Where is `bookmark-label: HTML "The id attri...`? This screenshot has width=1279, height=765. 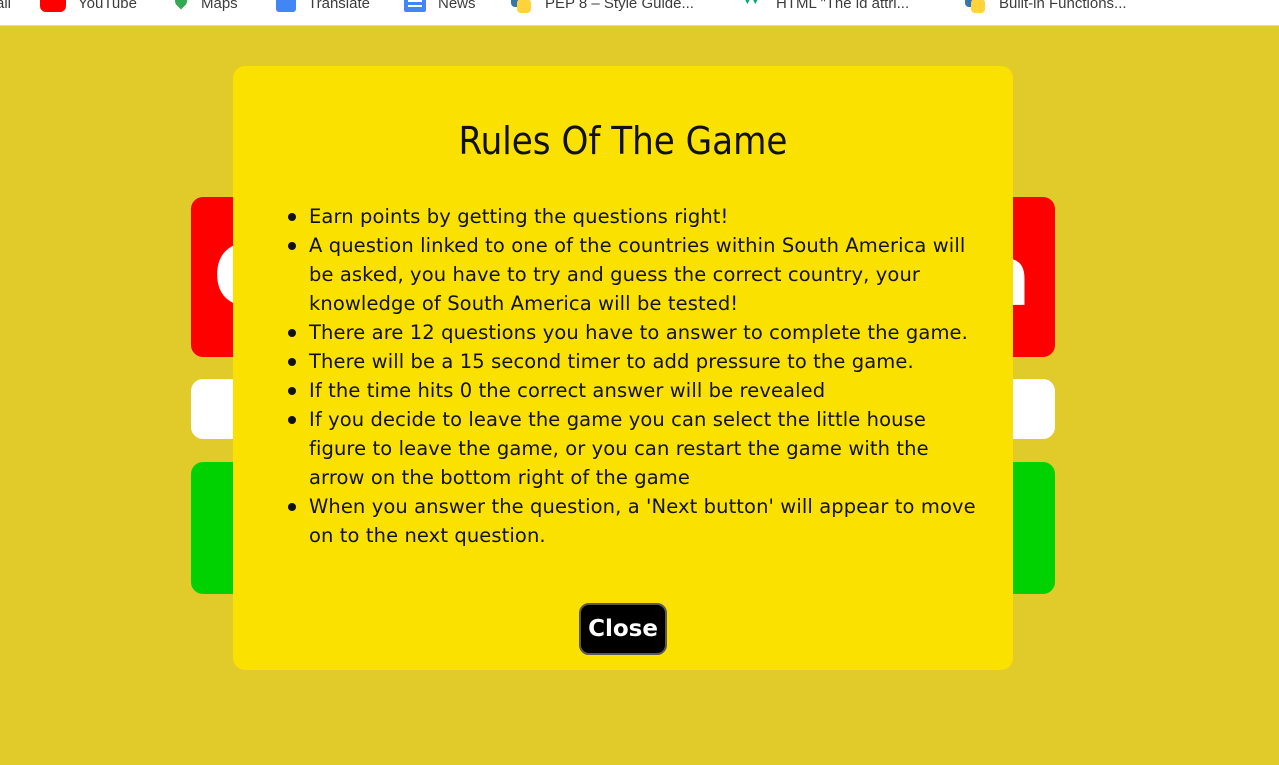
bookmark-label: HTML "The id attri... is located at coordinates (843, 6).